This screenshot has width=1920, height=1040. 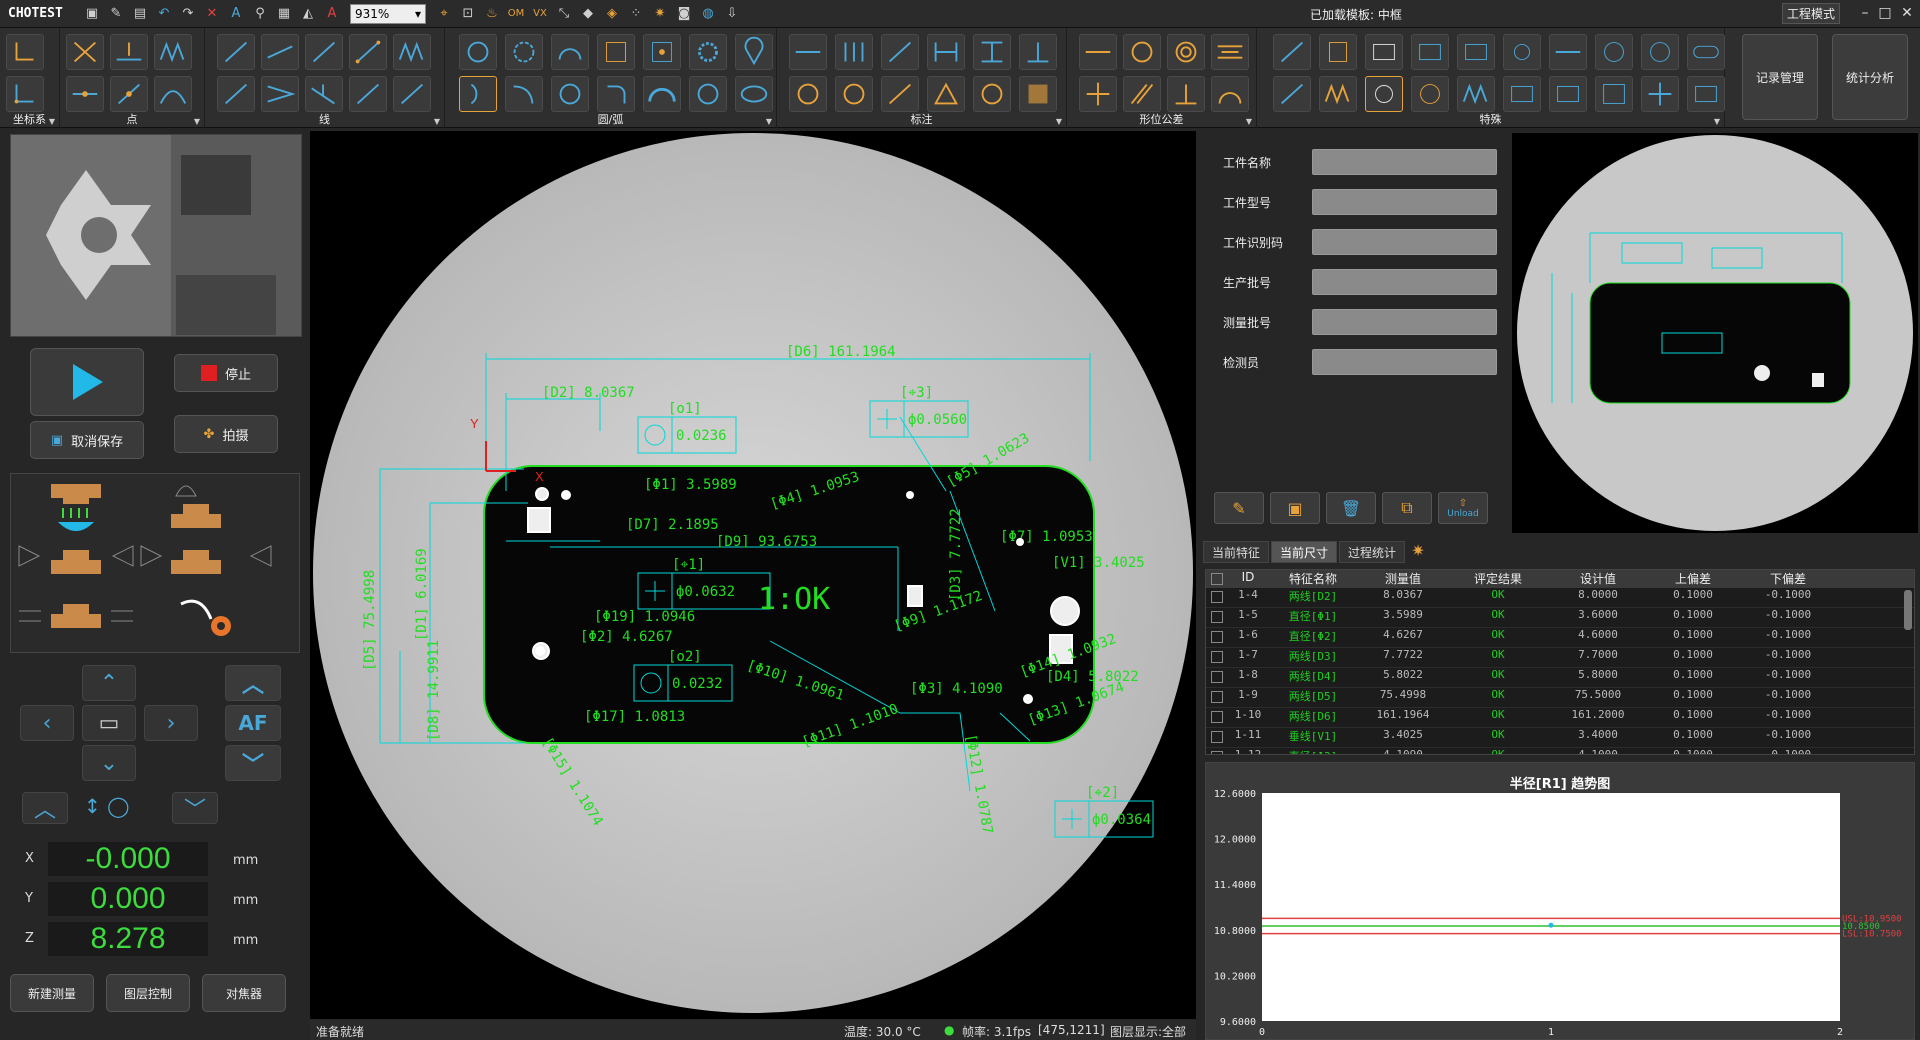 What do you see at coordinates (1372, 552) in the screenshot?
I see `tab-process-stats: 过程统计` at bounding box center [1372, 552].